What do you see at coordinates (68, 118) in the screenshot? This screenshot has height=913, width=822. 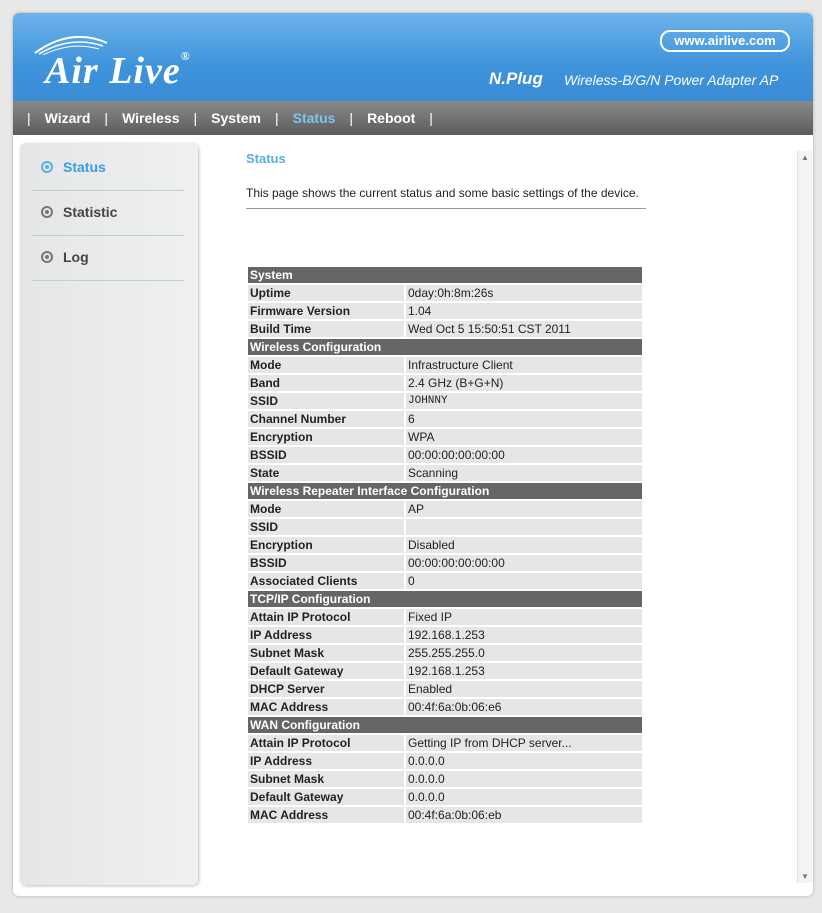 I see `nav-wizard: Wizard` at bounding box center [68, 118].